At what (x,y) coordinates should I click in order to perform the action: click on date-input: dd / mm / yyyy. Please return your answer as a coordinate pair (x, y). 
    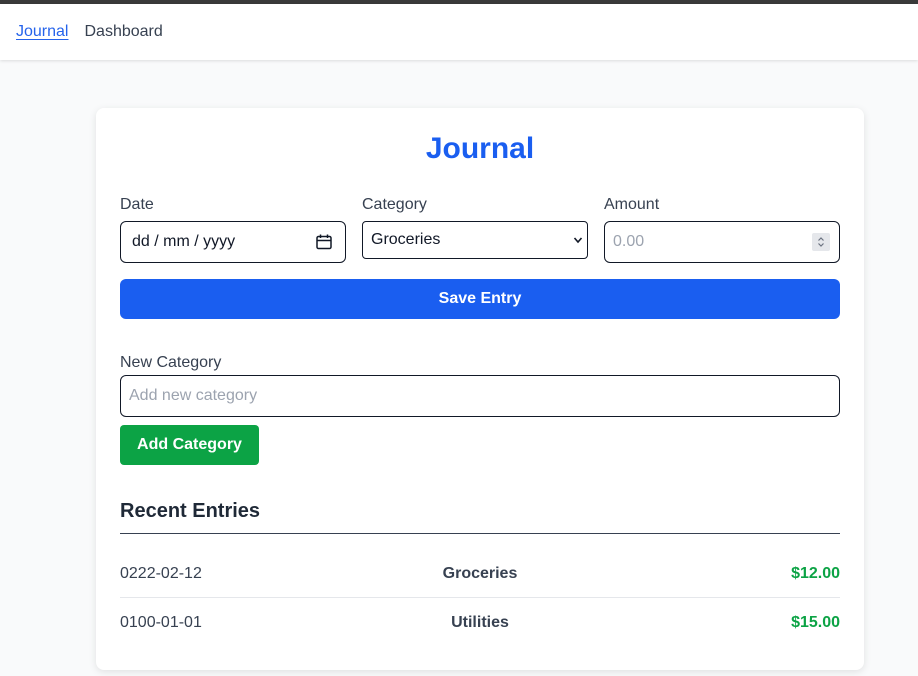
    Looking at the image, I should click on (233, 242).